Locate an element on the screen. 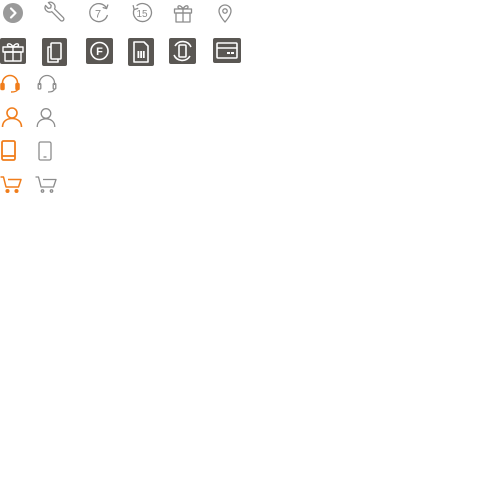 Image resolution: width=500 pixels, height=500 pixels. user-icon is located at coordinates (46, 117).